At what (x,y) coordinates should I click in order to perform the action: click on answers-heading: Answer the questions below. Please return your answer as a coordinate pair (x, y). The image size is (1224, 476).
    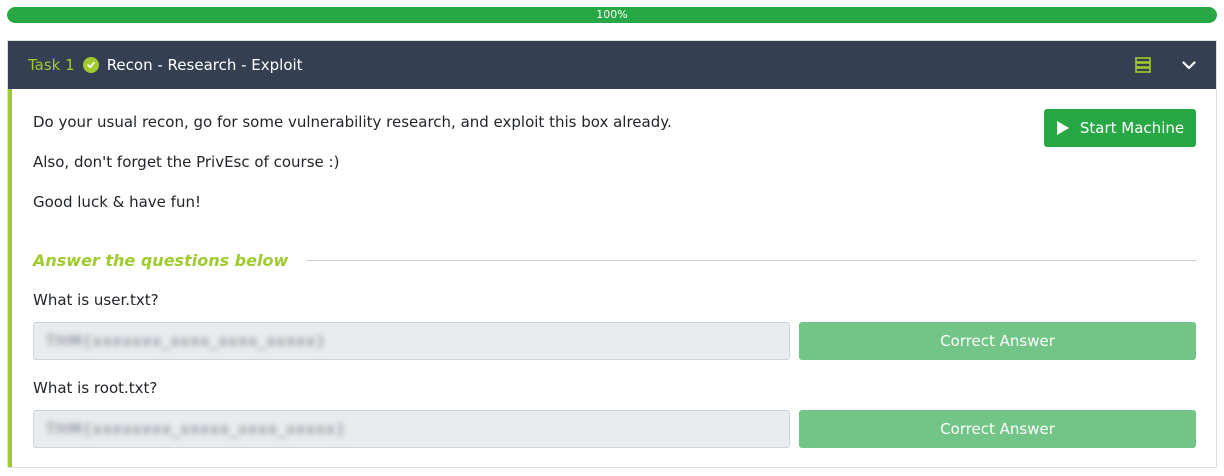
    Looking at the image, I should click on (614, 260).